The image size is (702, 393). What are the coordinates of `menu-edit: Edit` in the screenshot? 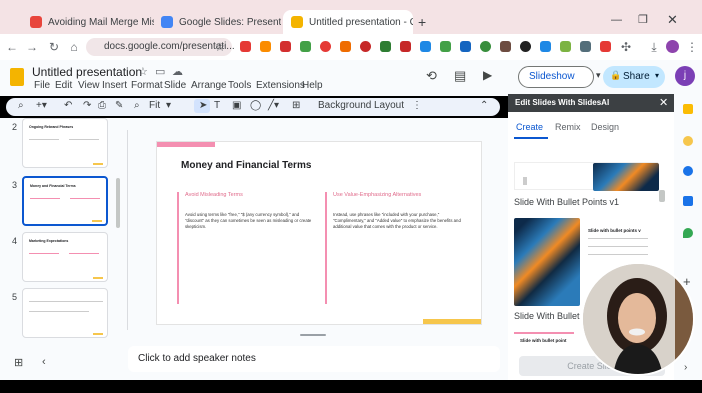 It's located at (63, 85).